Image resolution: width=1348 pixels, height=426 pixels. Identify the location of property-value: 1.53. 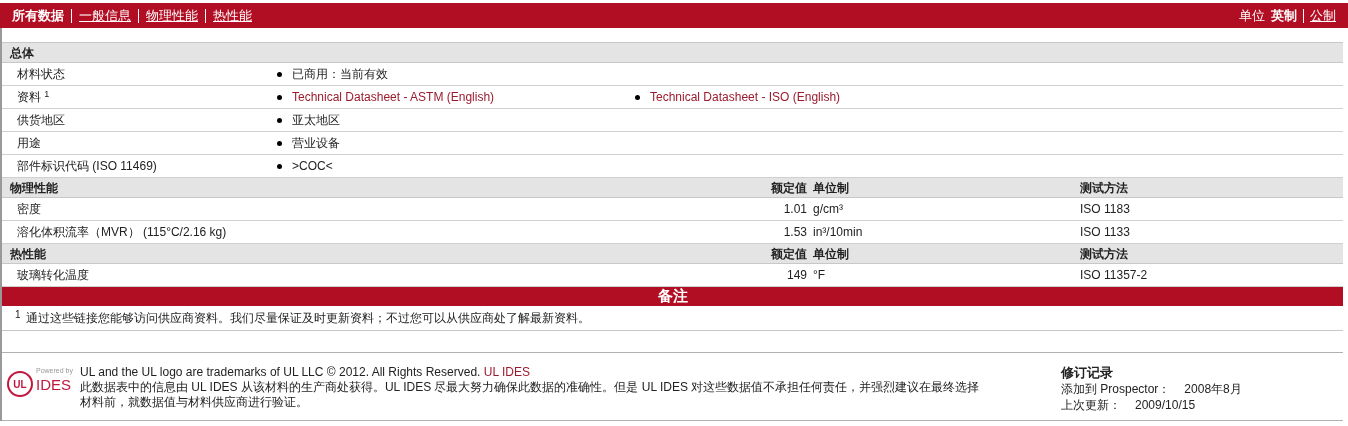
(794, 232).